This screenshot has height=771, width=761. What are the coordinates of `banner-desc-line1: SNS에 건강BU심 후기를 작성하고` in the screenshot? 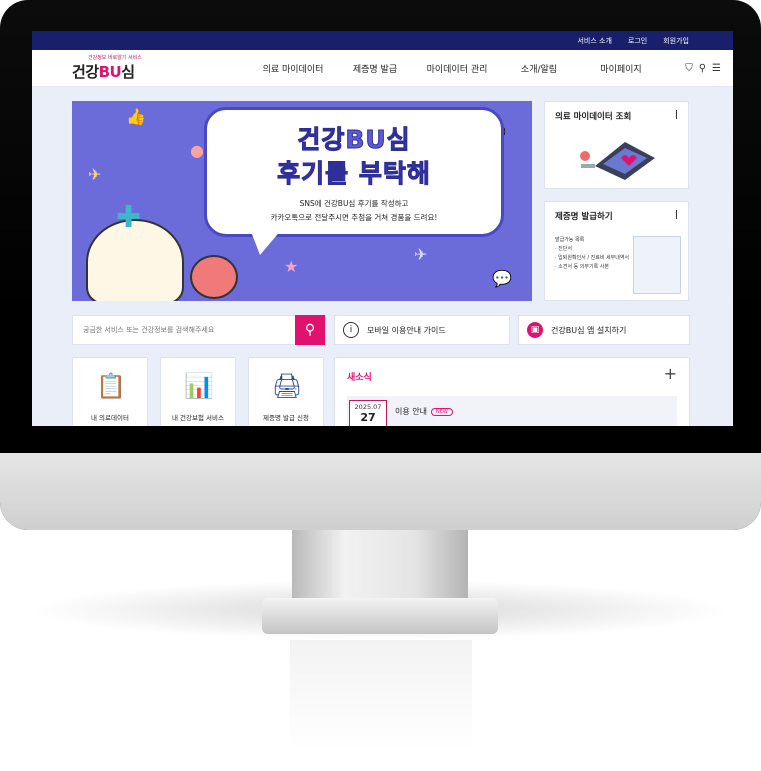 It's located at (354, 203).